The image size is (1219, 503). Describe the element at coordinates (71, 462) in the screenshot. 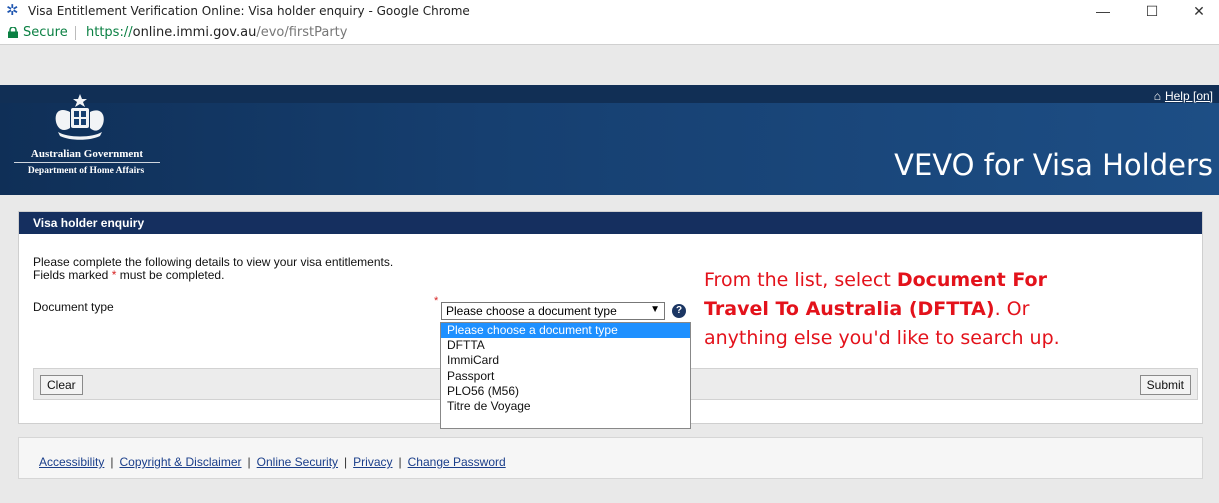

I see `footer-link-accessibility: Accessibility` at that location.